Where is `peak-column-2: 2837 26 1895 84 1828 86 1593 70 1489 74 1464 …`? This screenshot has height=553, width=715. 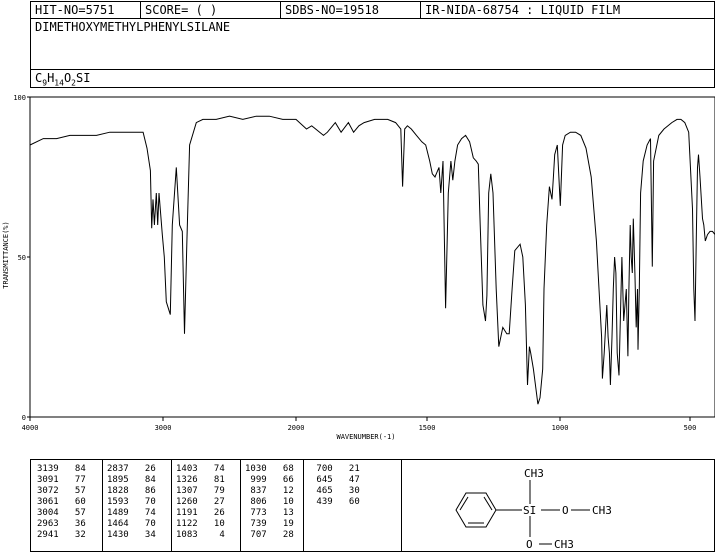
peak-column-2: 2837 26 1895 84 1828 86 1593 70 1489 74 1464 … is located at coordinates (131, 502).